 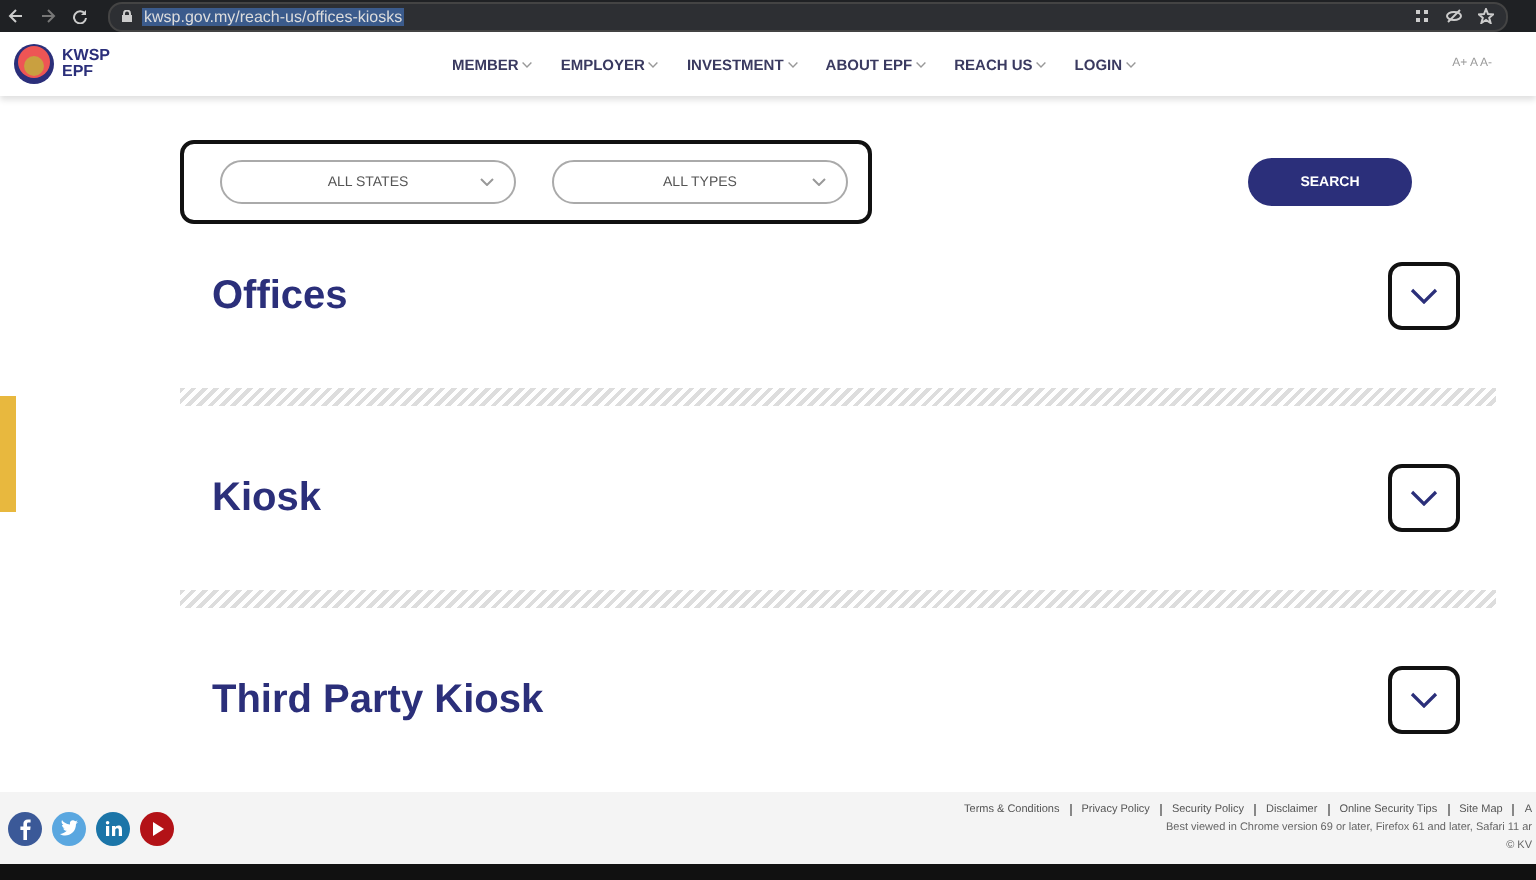 What do you see at coordinates (378, 700) in the screenshot?
I see `section-title: Third Party Kiosk` at bounding box center [378, 700].